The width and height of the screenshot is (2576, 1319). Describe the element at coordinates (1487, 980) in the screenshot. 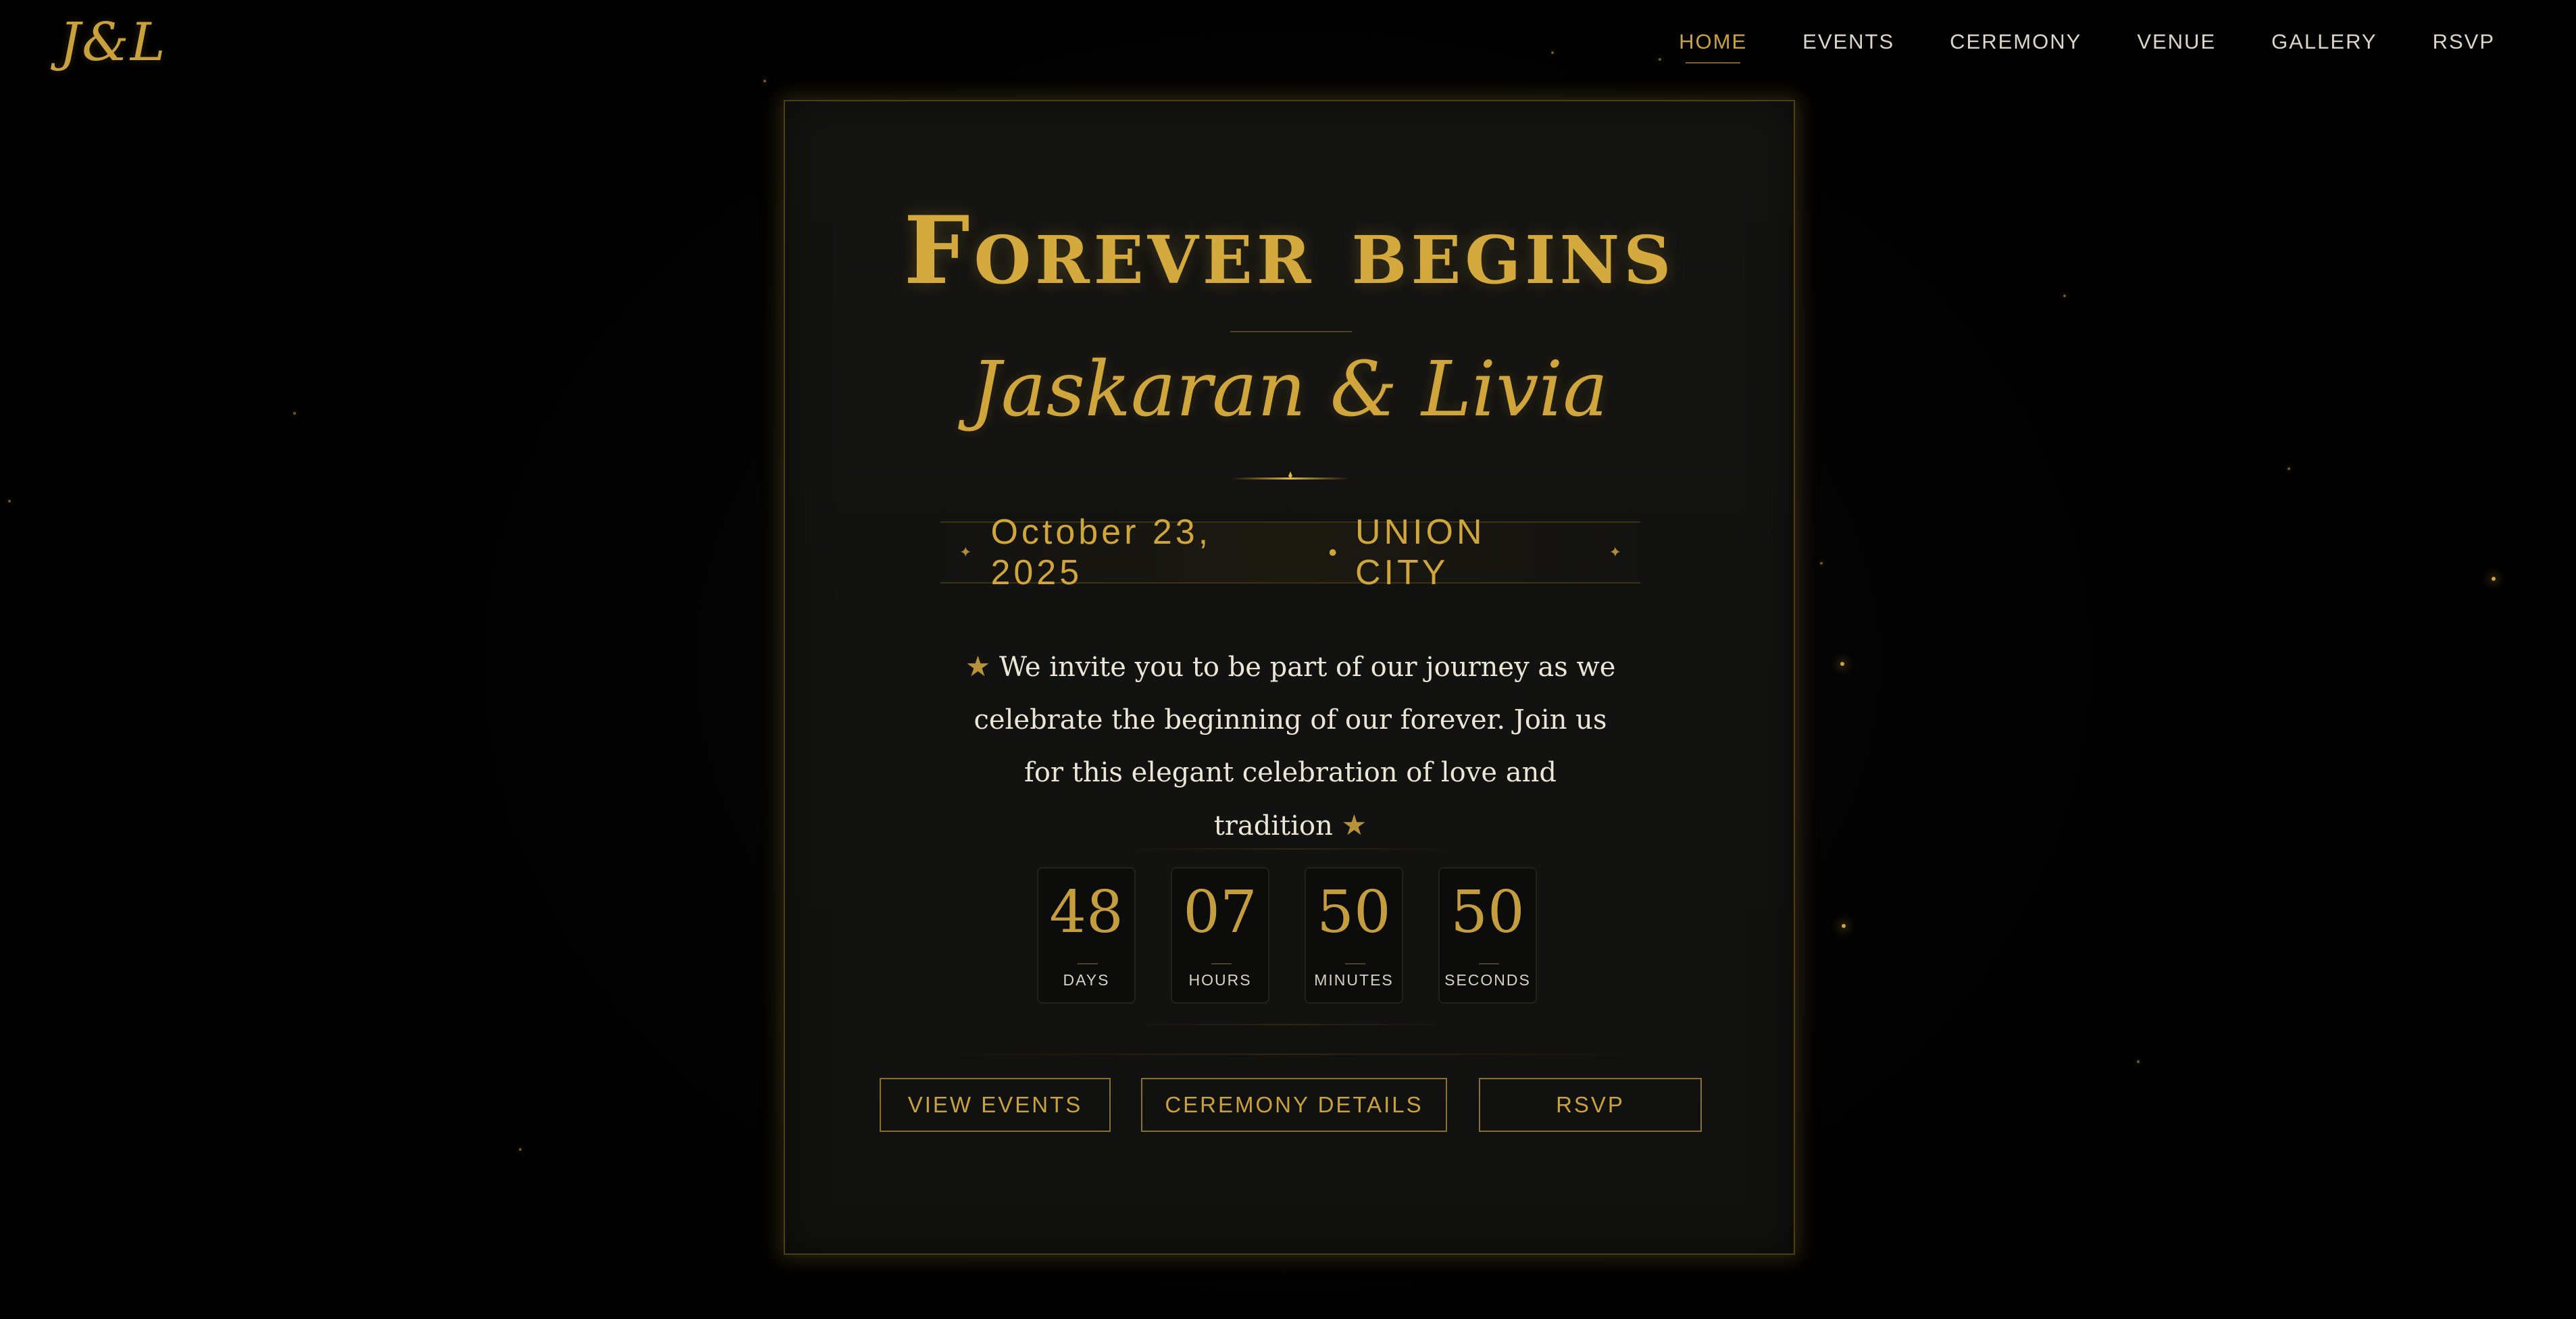

I see `countdown-label: SECONDS` at that location.